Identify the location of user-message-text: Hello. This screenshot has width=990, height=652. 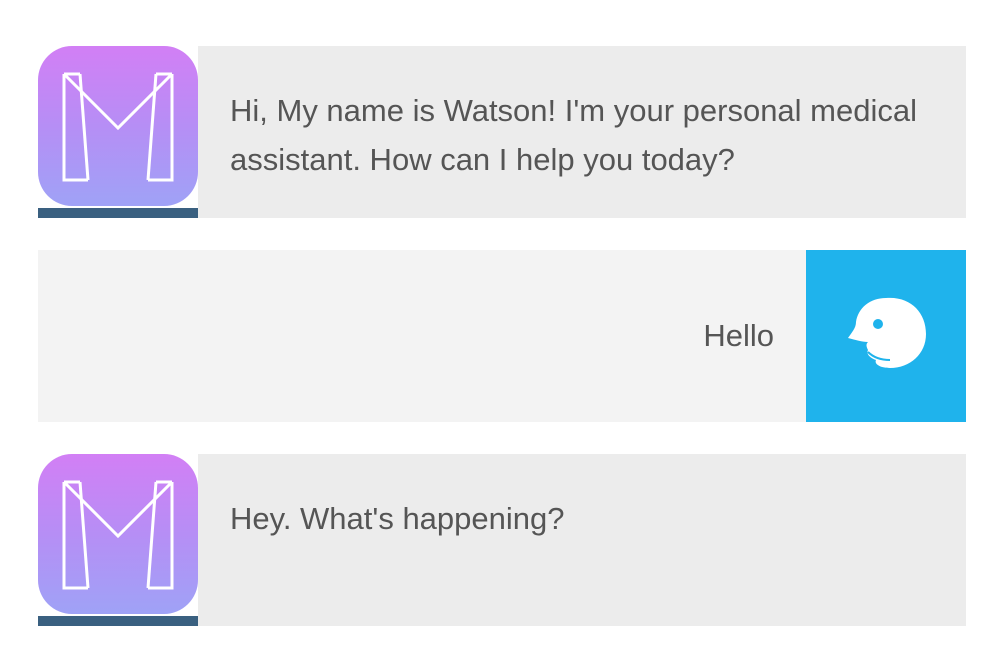
(738, 335).